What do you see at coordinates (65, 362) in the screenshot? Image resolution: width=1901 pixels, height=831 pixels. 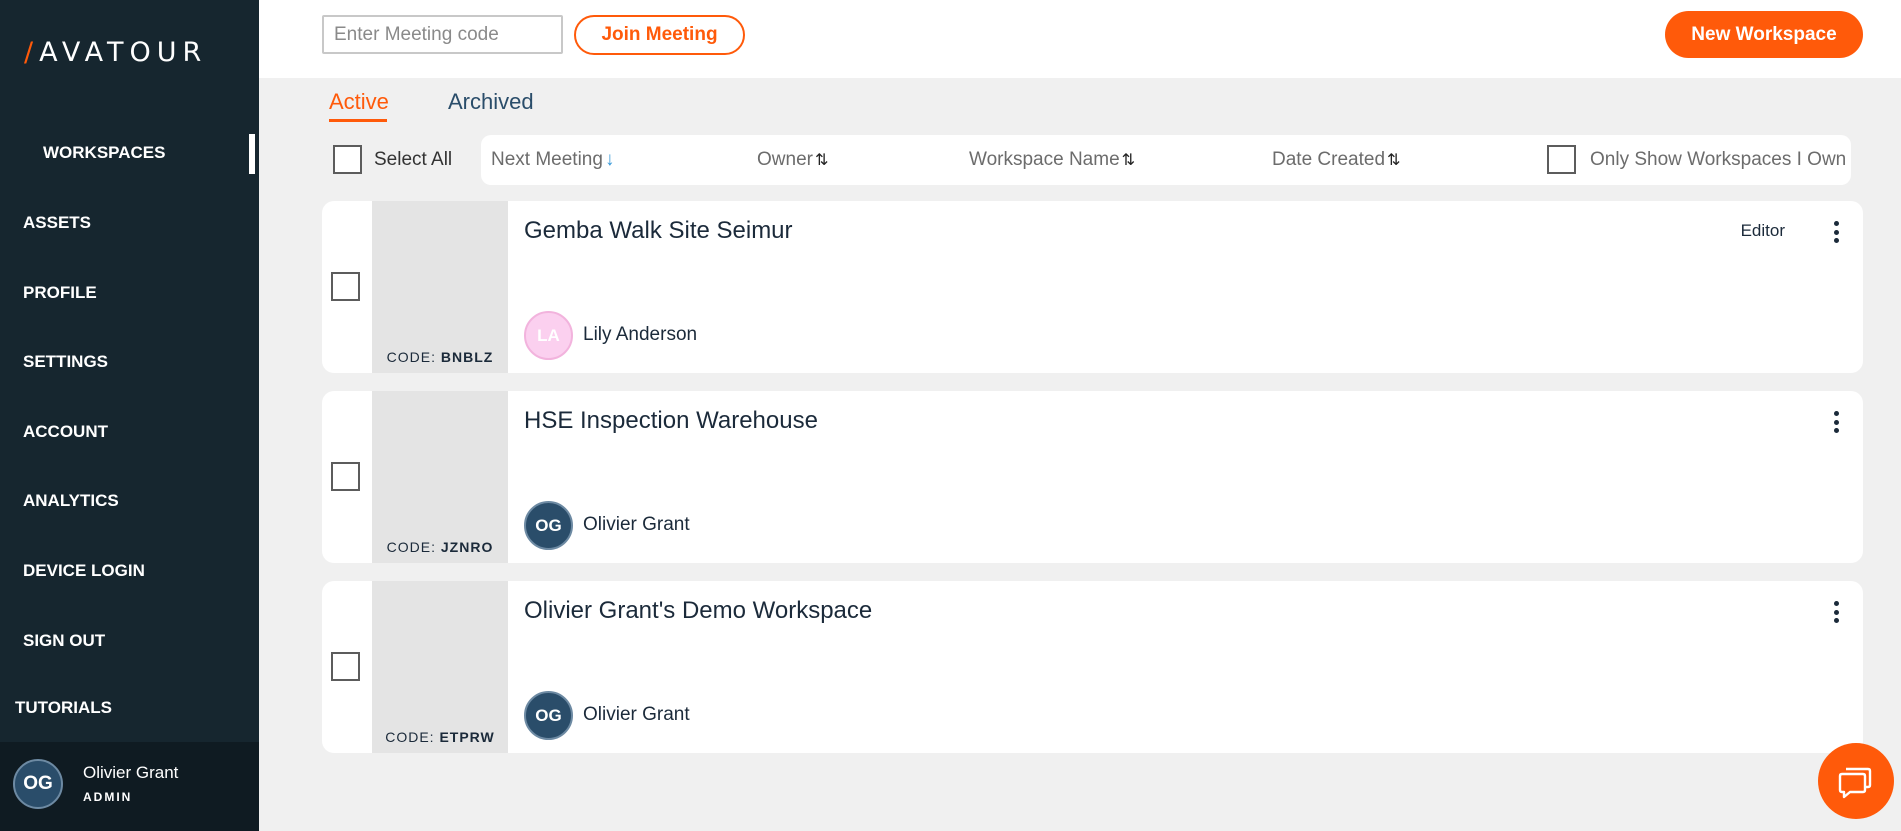 I see `sidebar-item-settings: SETTINGS` at bounding box center [65, 362].